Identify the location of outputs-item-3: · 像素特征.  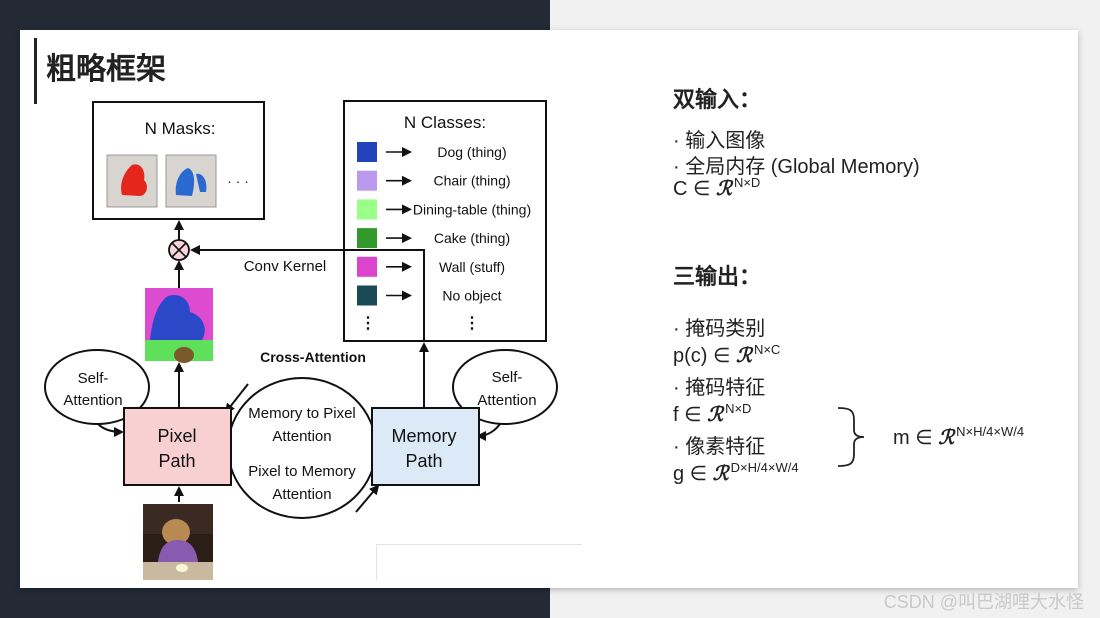
(719, 447).